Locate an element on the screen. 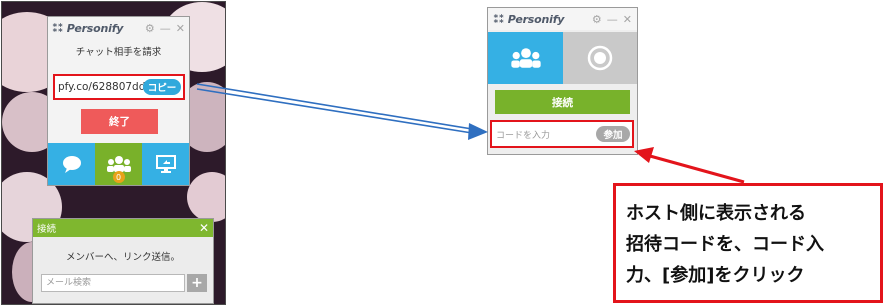 This screenshot has height=307, width=889. callout-line: 力、[参加]をクリック is located at coordinates (715, 275).